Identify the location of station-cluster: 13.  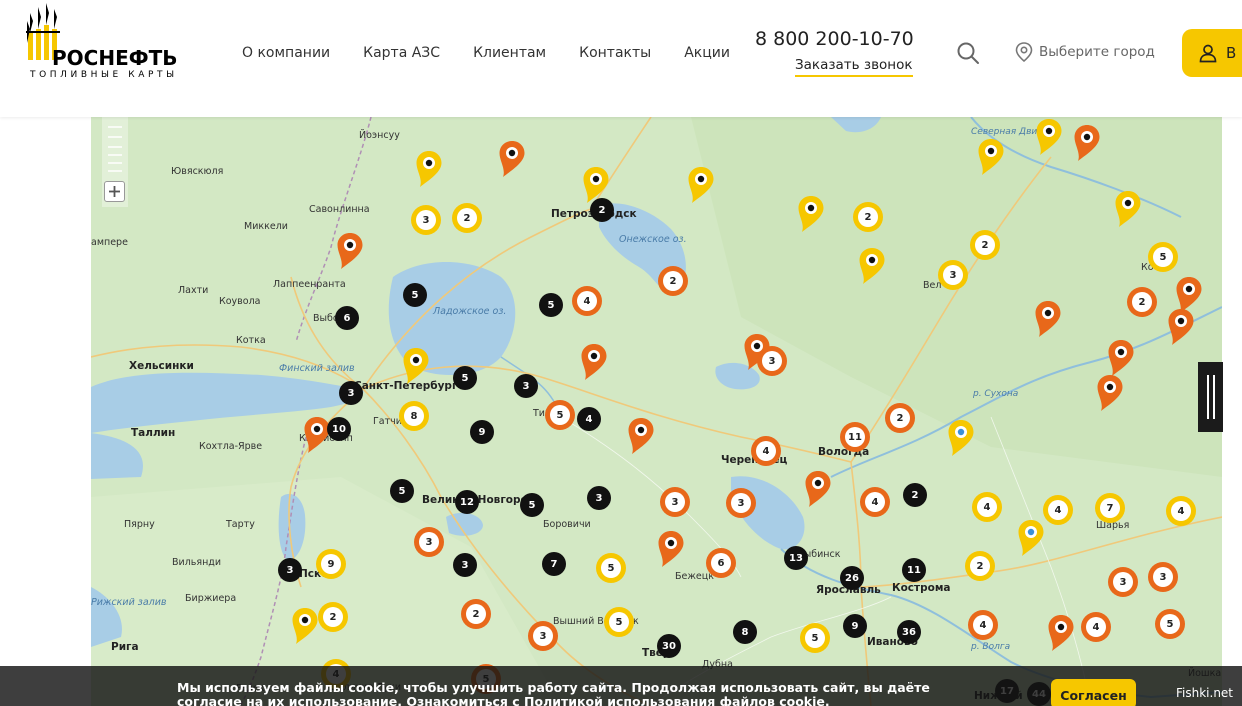
(796, 558).